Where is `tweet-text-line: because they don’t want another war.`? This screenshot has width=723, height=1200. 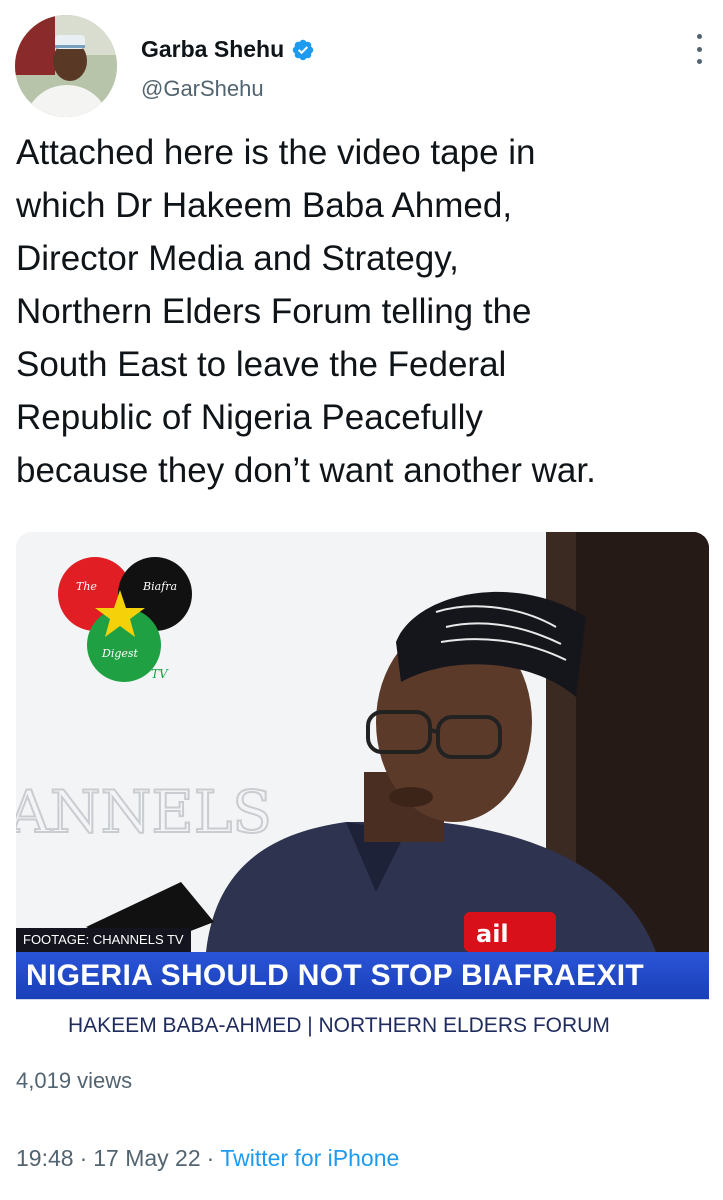
tweet-text-line: because they don’t want another war. is located at coordinates (306, 470).